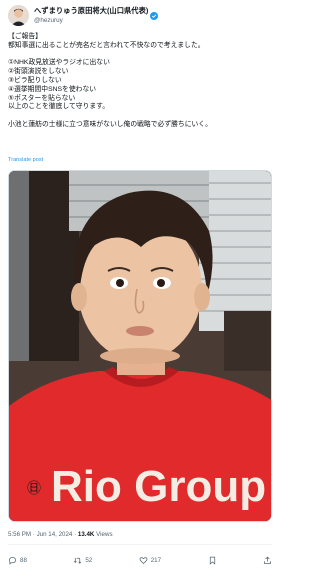  I want to click on share-icon, so click(267, 560).